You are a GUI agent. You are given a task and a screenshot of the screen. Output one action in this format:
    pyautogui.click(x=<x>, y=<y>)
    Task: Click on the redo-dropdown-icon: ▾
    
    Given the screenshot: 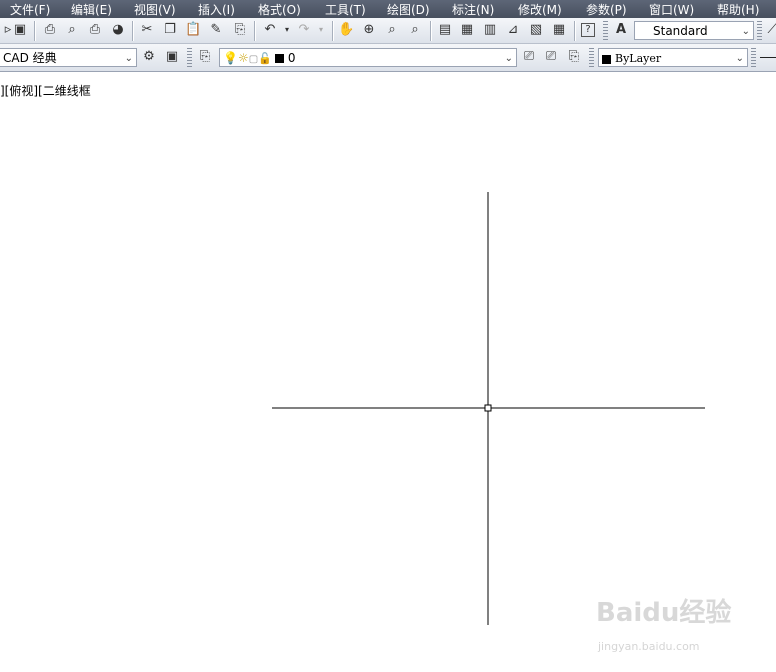 What is the action you would take?
    pyautogui.click(x=321, y=30)
    